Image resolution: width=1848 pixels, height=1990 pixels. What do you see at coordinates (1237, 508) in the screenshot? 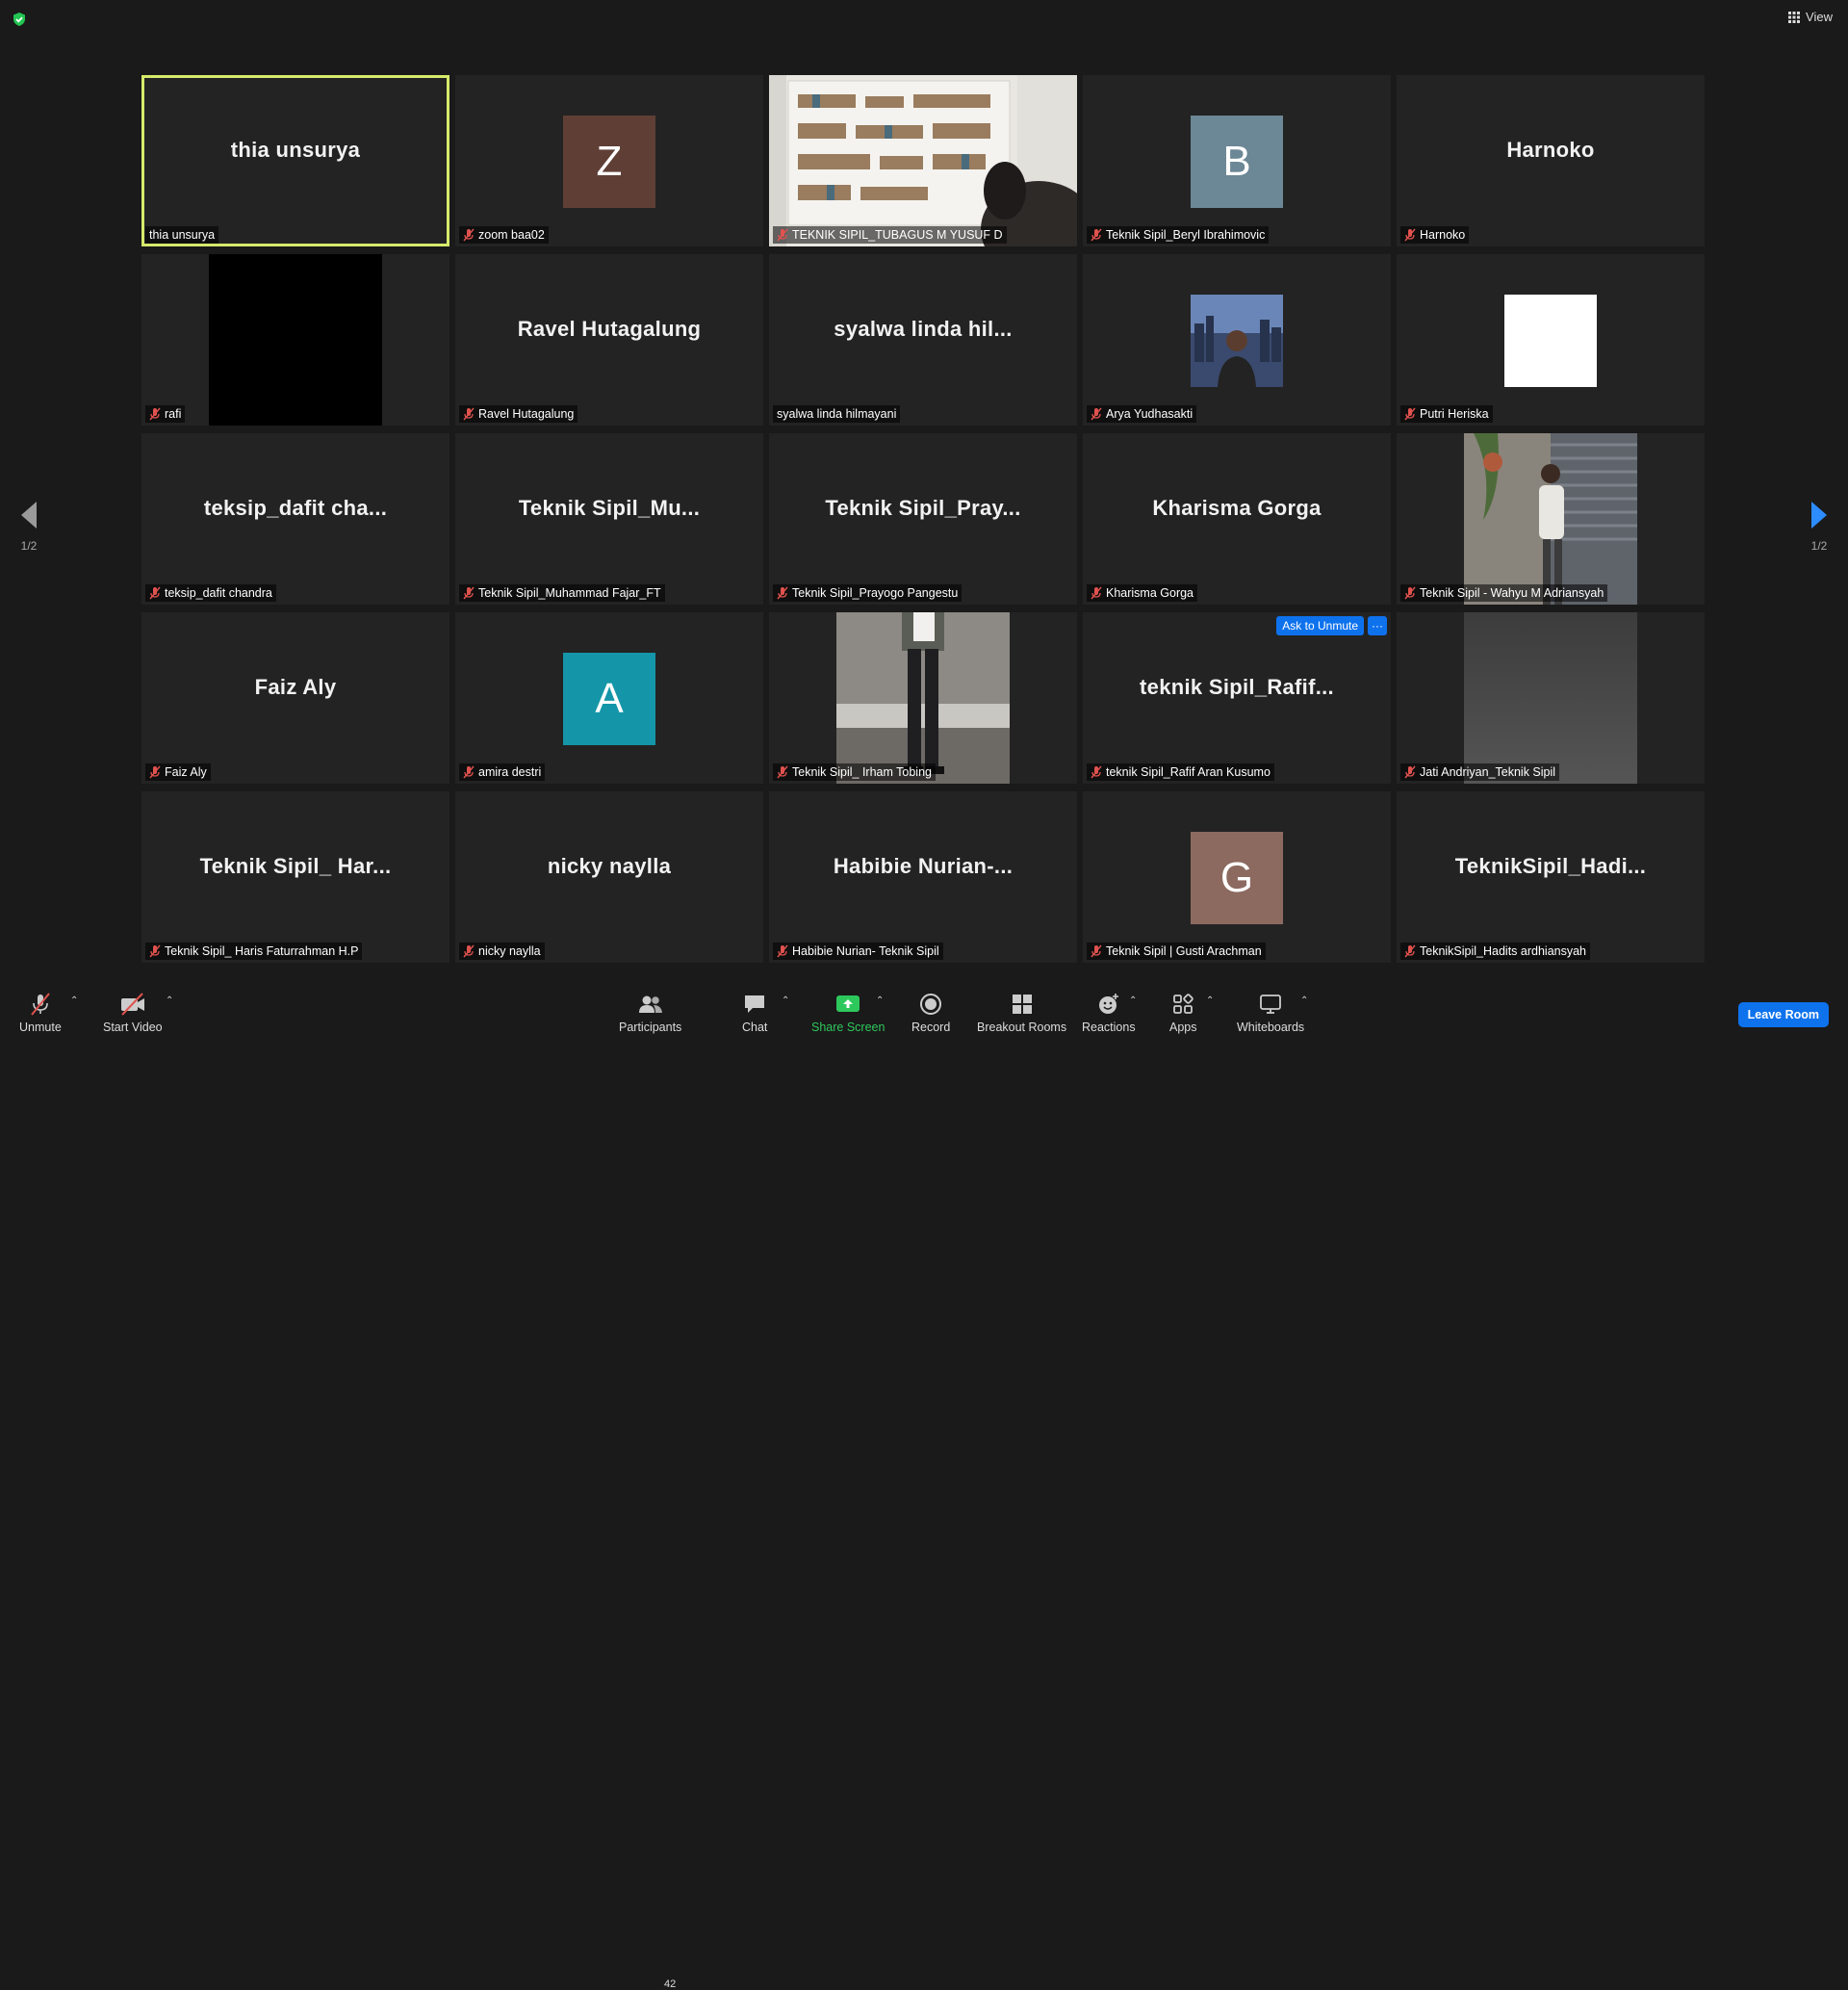
I see `participant-display-name: Kharisma Gorga` at bounding box center [1237, 508].